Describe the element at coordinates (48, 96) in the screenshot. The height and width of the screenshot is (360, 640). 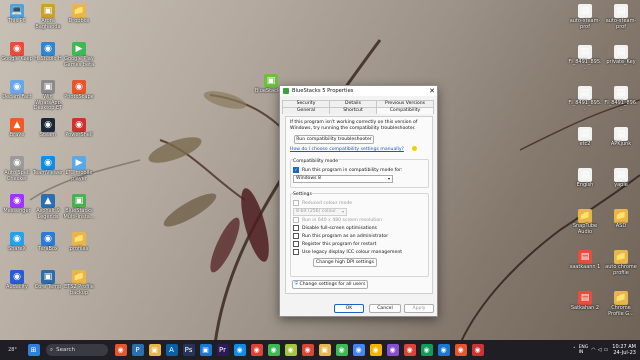
I see `desktop-icon-left-7: ▣ Win WhatsApp Desktop ET` at that location.